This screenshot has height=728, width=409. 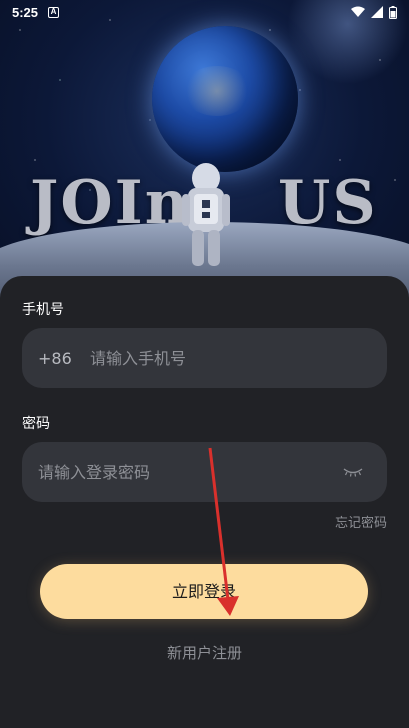 What do you see at coordinates (377, 12) in the screenshot?
I see `cellular-signal-icon` at bounding box center [377, 12].